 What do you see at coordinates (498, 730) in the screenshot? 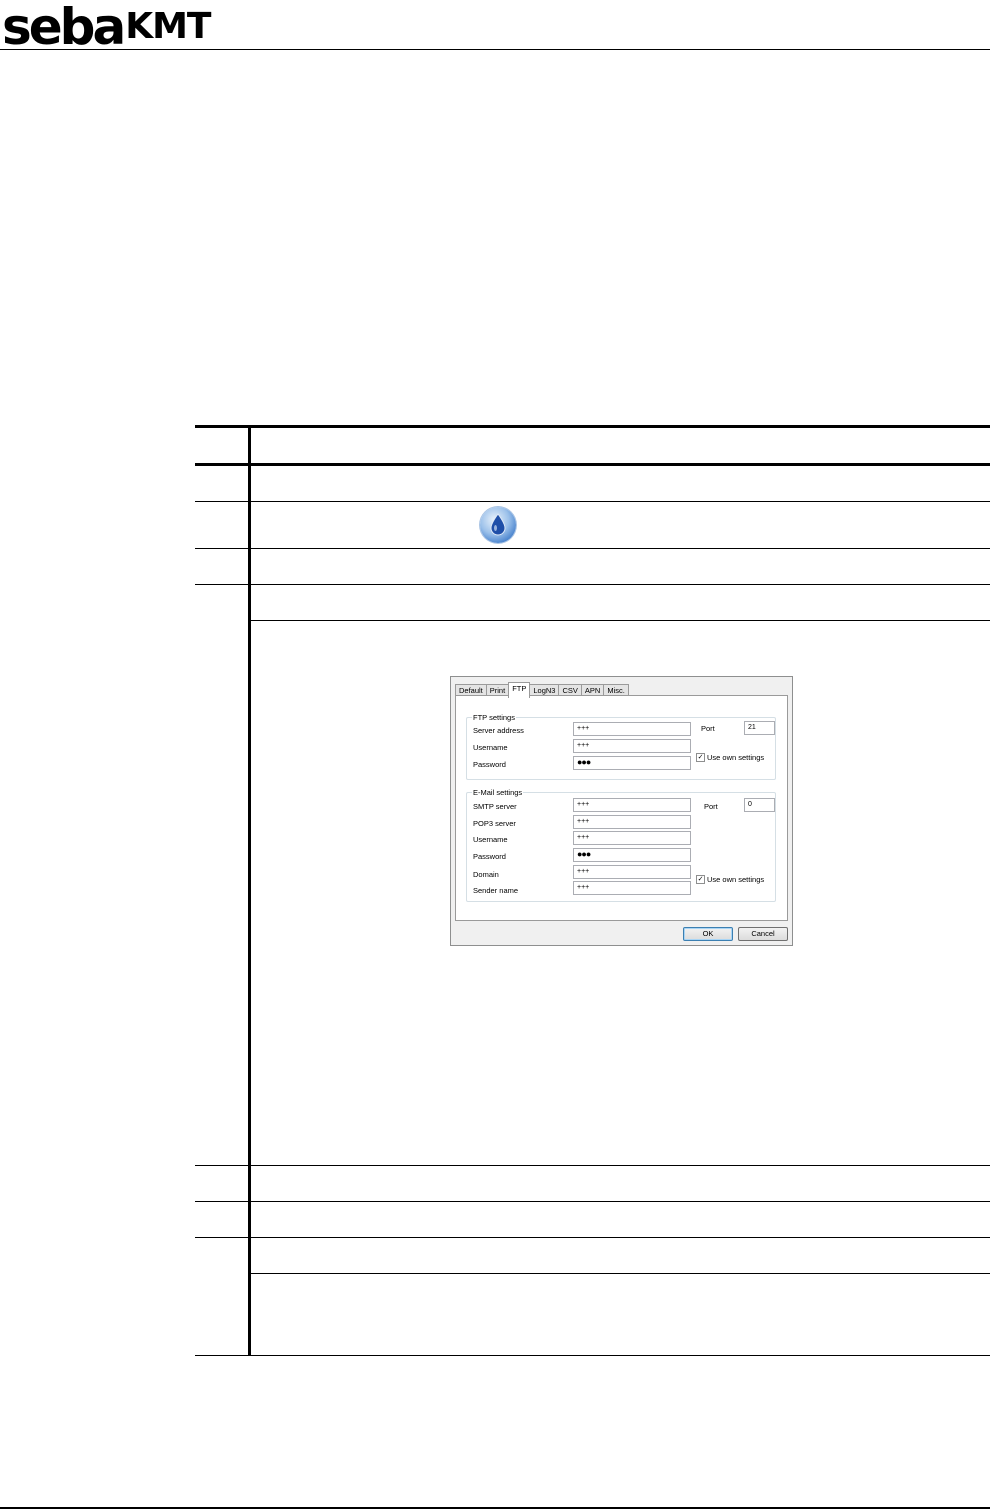
I see `server-address-label: Server address` at bounding box center [498, 730].